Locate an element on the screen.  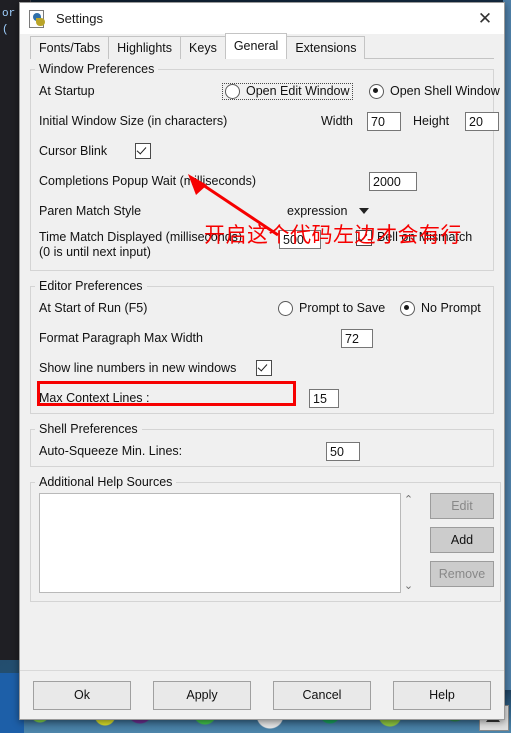
height-input: 20 is located at coordinates (482, 121).